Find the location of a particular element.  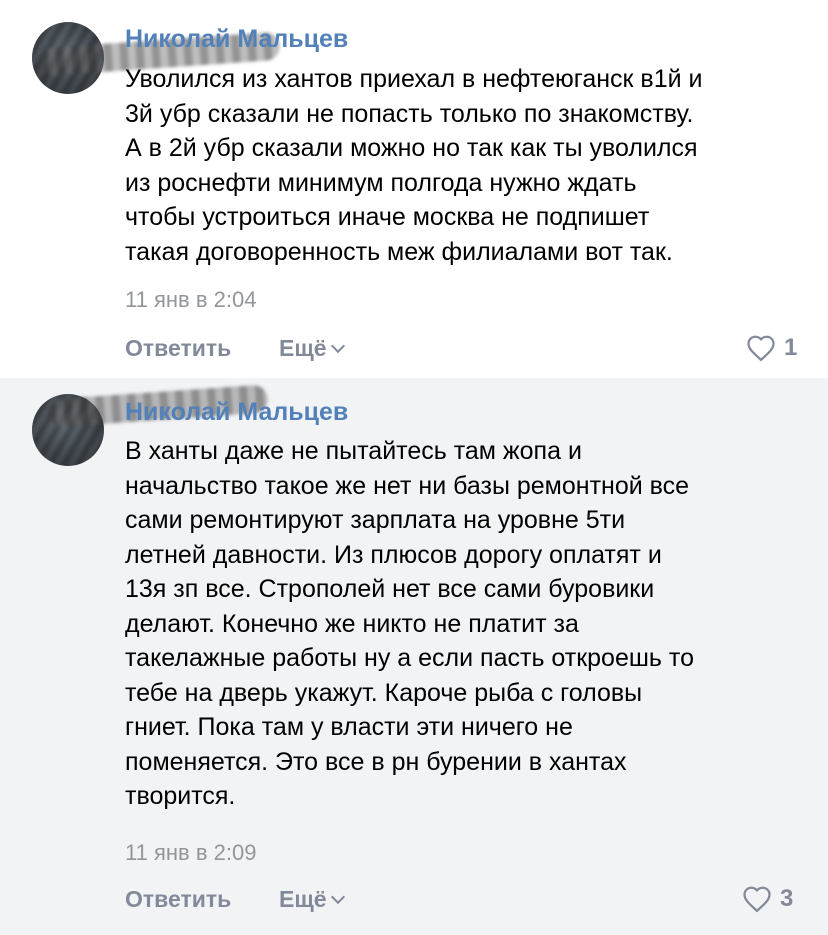

like-button: 1 is located at coordinates (771, 348).